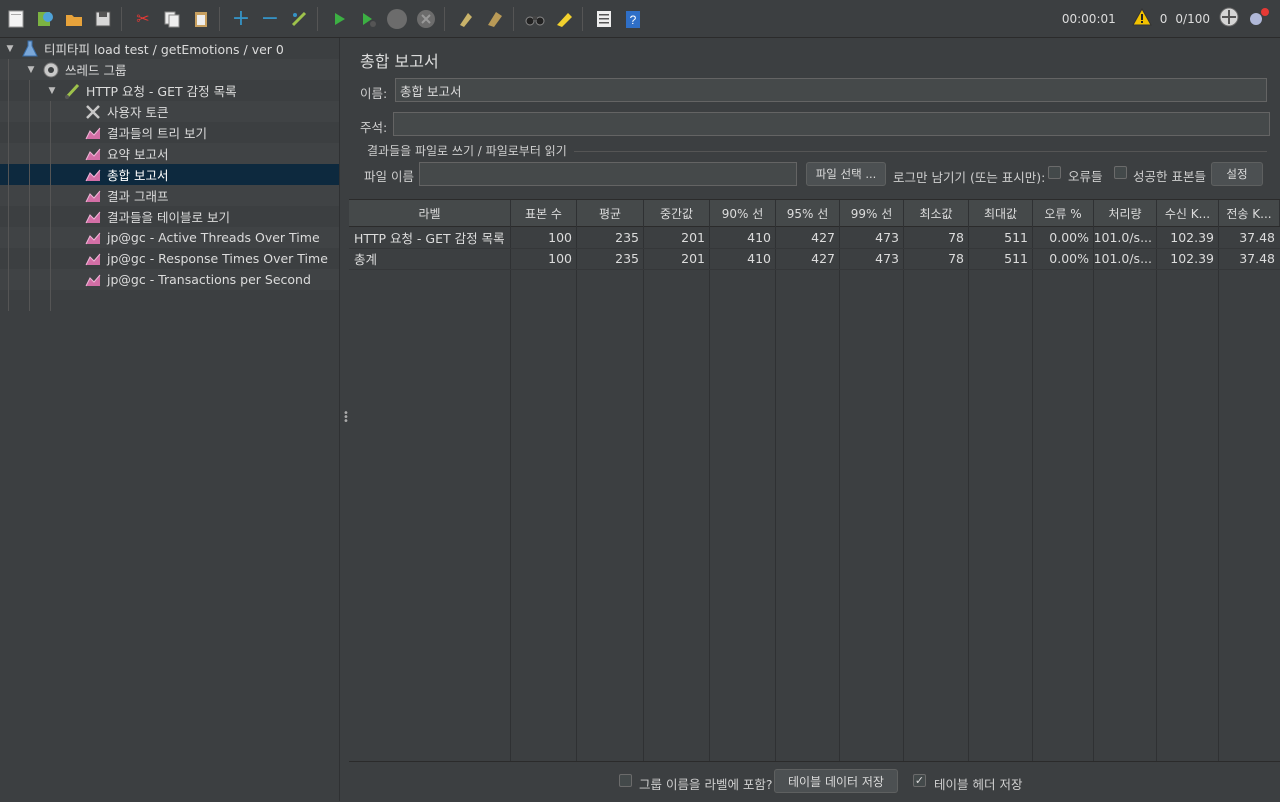 The height and width of the screenshot is (802, 1280). What do you see at coordinates (1125, 213) in the screenshot?
I see `column-header: 처리량` at bounding box center [1125, 213].